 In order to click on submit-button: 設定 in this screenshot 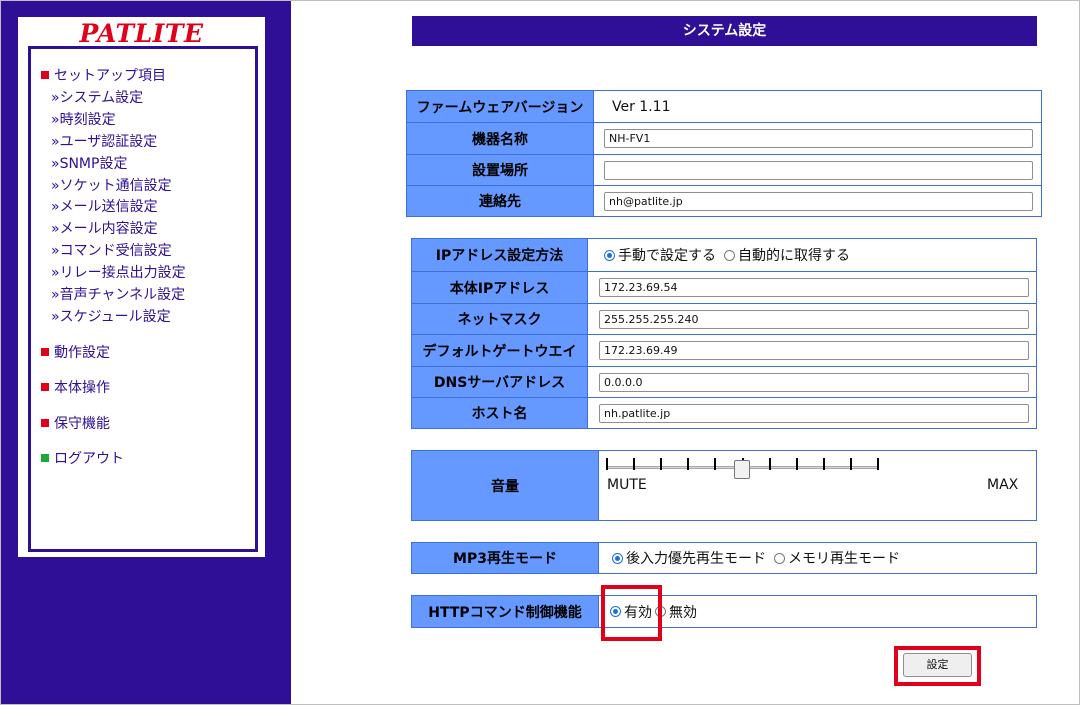, I will do `click(937, 665)`.